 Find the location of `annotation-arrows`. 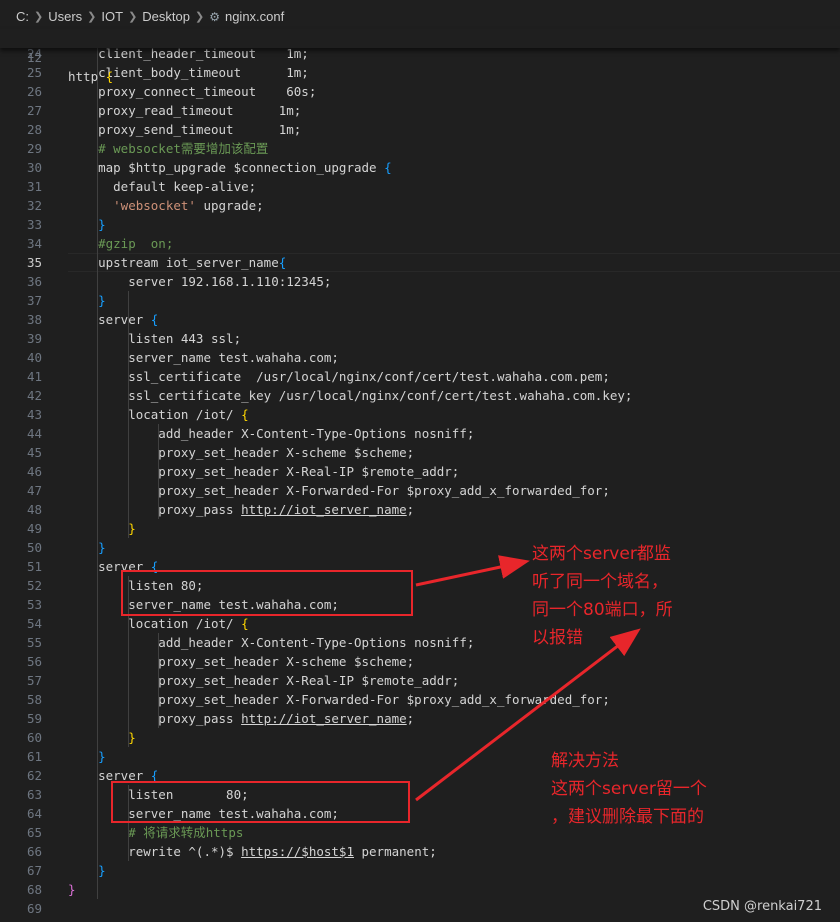

annotation-arrows is located at coordinates (528, 678).